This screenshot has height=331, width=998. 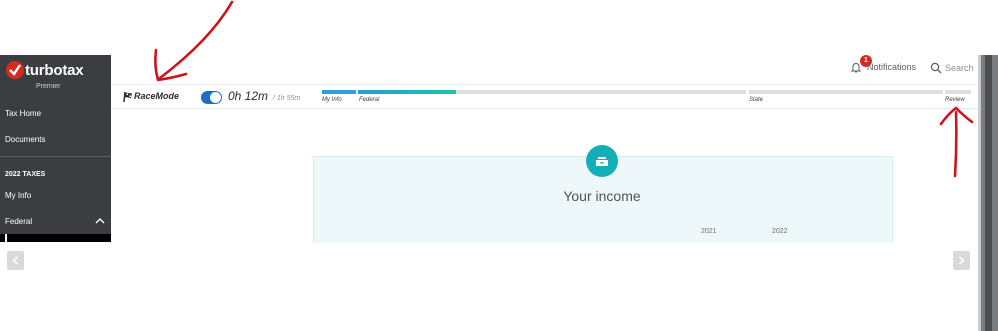 What do you see at coordinates (100, 221) in the screenshot?
I see `chevron-up-icon` at bounding box center [100, 221].